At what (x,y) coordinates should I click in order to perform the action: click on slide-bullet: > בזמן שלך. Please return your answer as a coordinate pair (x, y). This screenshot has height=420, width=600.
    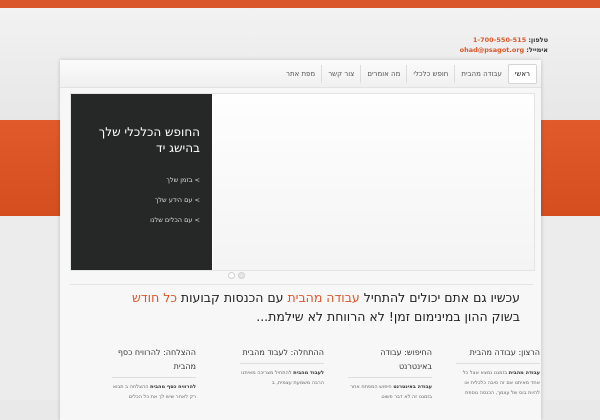
    Looking at the image, I should click on (183, 180).